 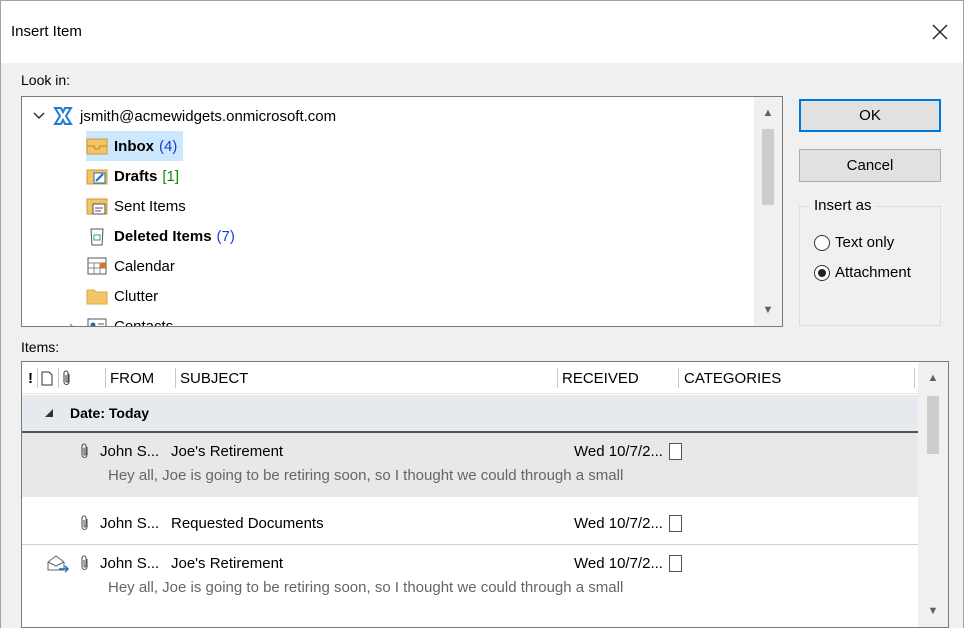 What do you see at coordinates (58, 564) in the screenshot?
I see `forwarded-mail-icon` at bounding box center [58, 564].